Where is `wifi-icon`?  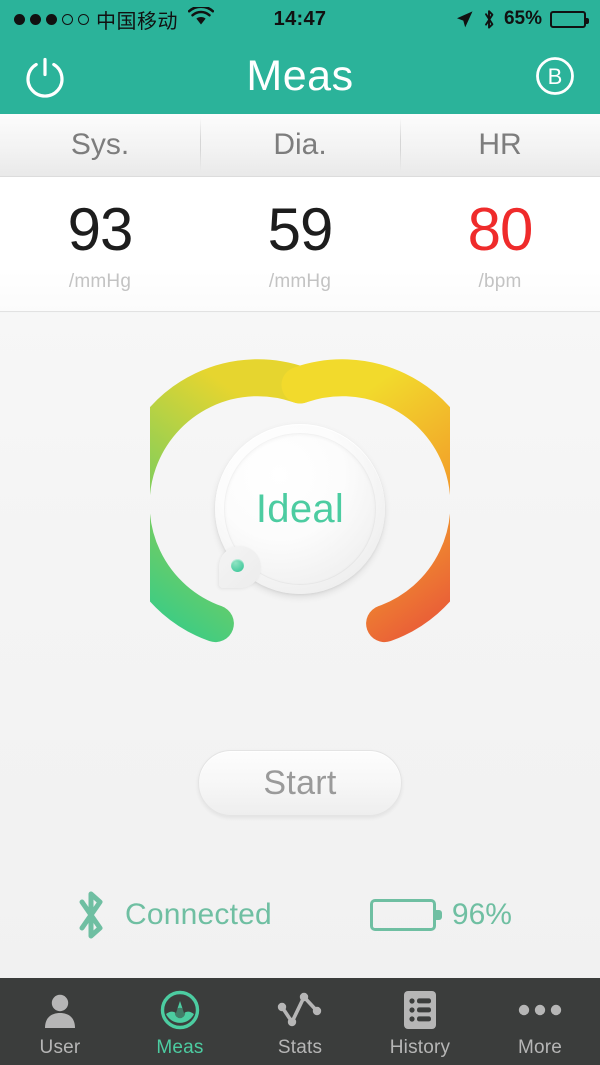 wifi-icon is located at coordinates (201, 18).